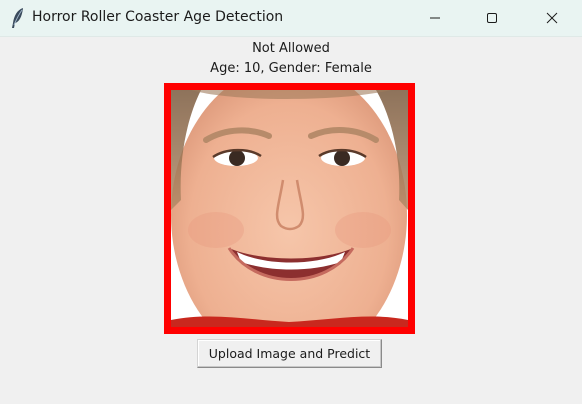 The height and width of the screenshot is (404, 582). I want to click on minimize-icon, so click(435, 18).